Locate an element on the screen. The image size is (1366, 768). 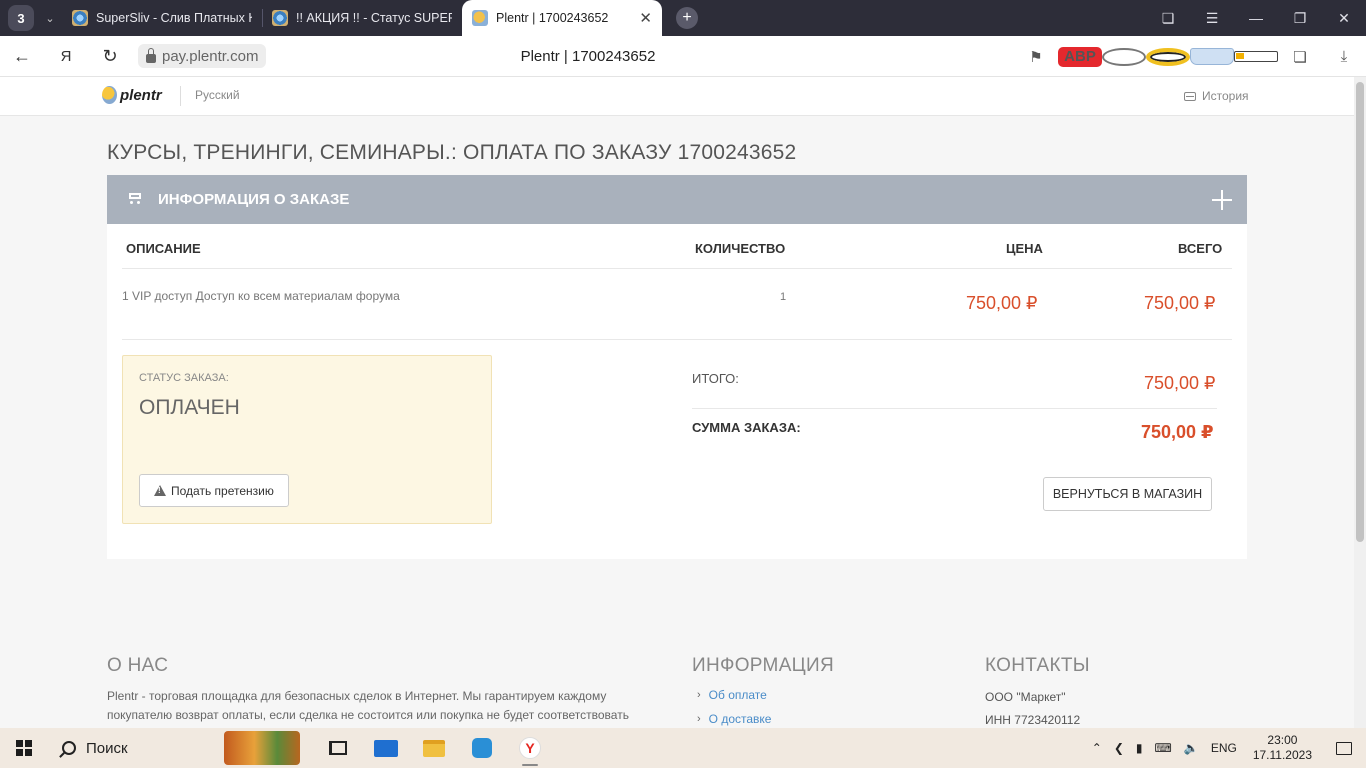
folder-icon is located at coordinates (434, 748).